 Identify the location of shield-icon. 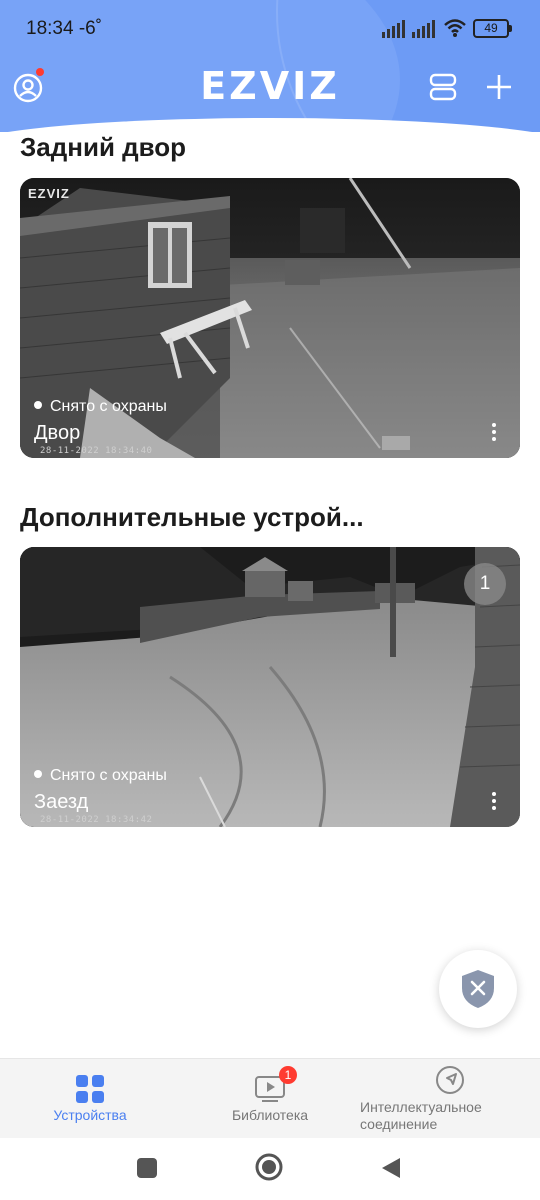
(478, 989).